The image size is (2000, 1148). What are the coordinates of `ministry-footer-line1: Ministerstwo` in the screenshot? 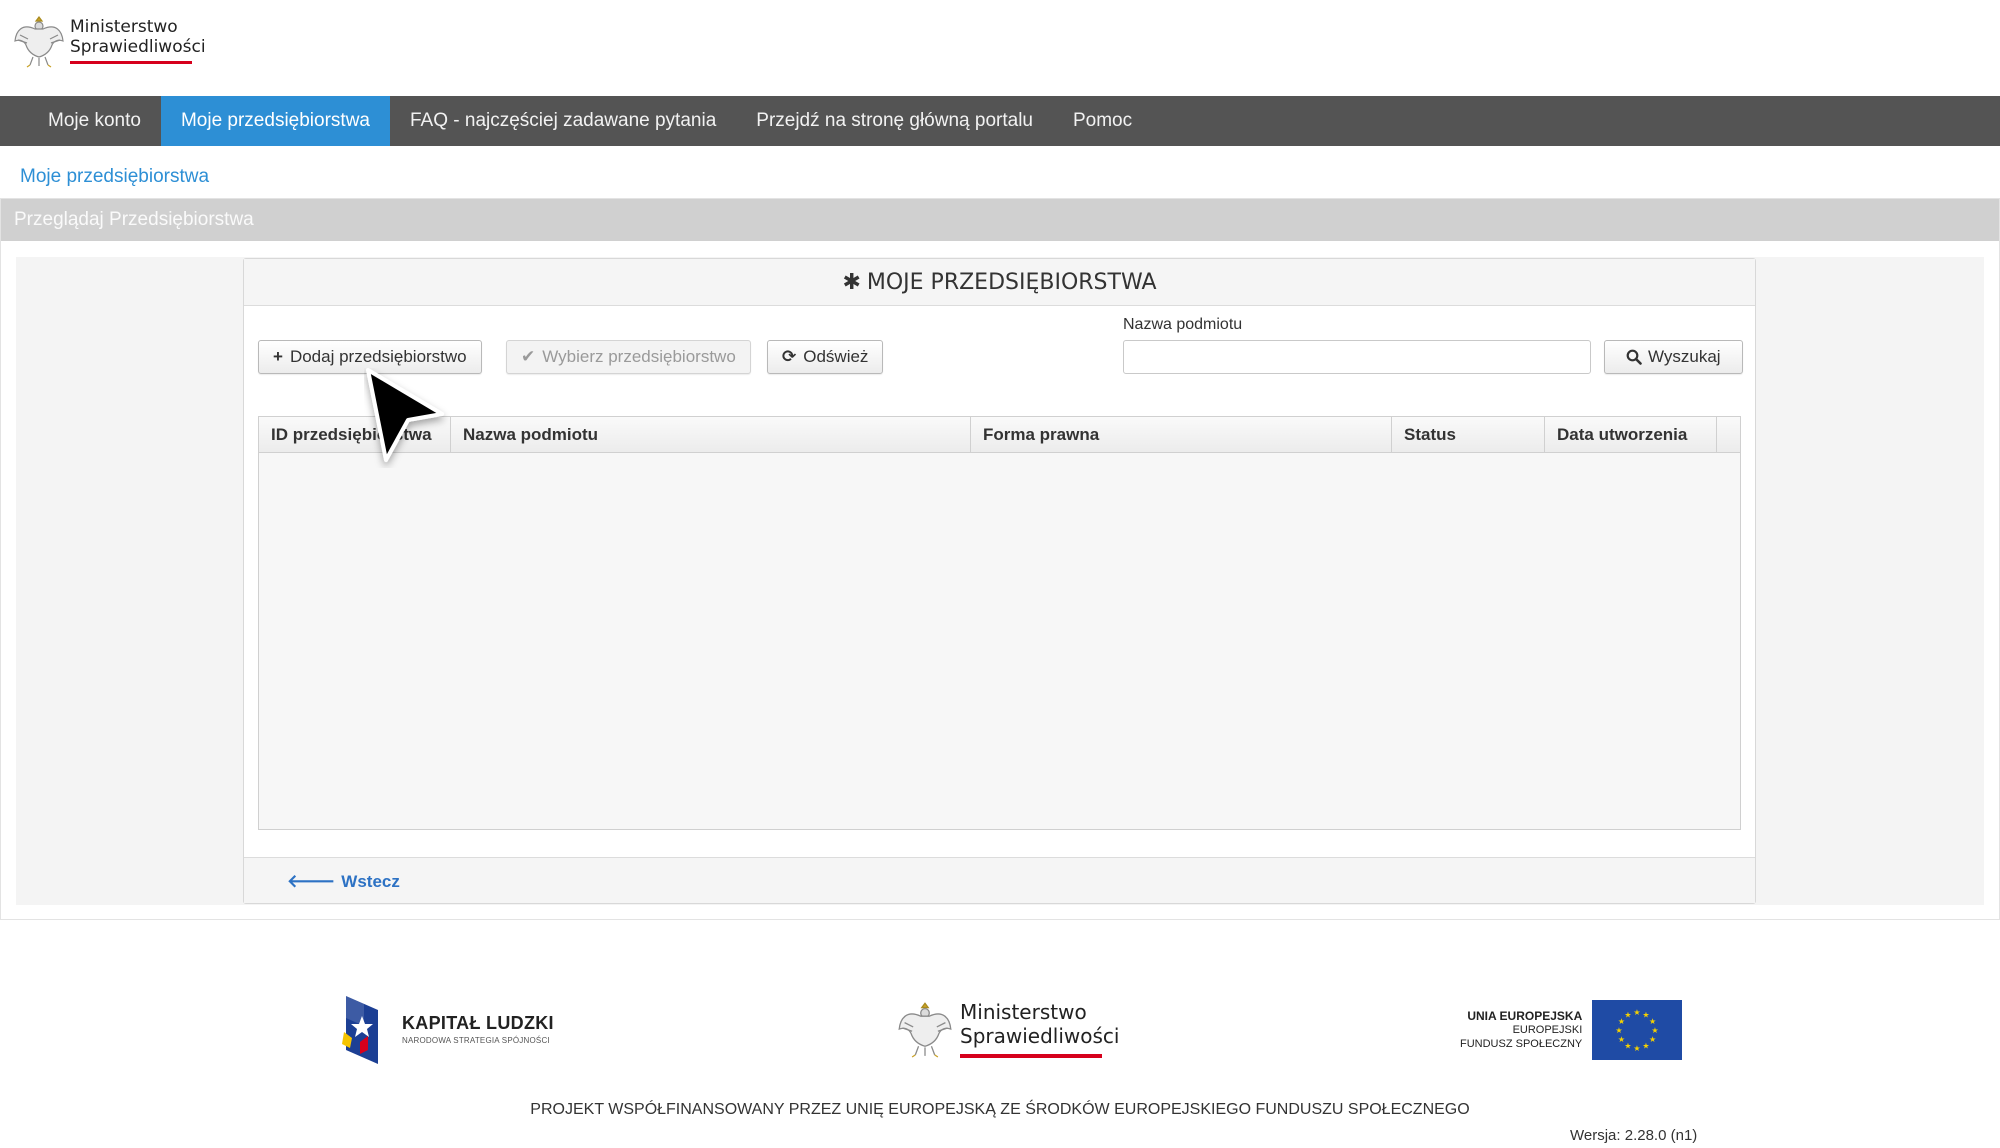 It's located at (1023, 1012).